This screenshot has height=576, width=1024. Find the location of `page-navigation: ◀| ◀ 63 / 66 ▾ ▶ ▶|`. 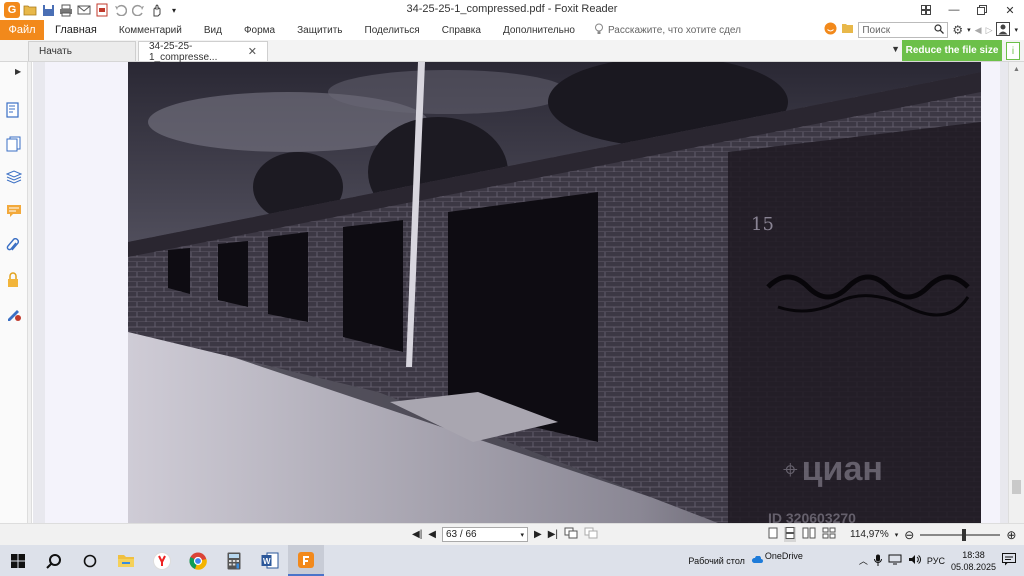

page-navigation: ◀| ◀ 63 / 66 ▾ ▶ ▶| is located at coordinates (505, 534).